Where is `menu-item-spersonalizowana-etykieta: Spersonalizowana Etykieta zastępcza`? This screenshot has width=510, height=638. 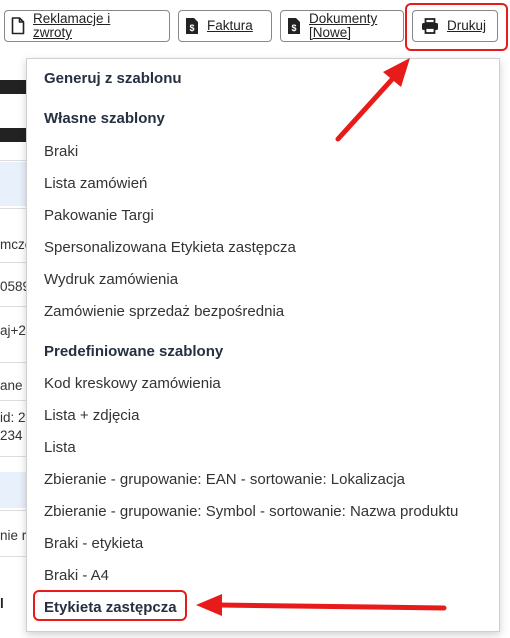
menu-item-spersonalizowana-etykieta: Spersonalizowana Etykieta zastępcza is located at coordinates (170, 247).